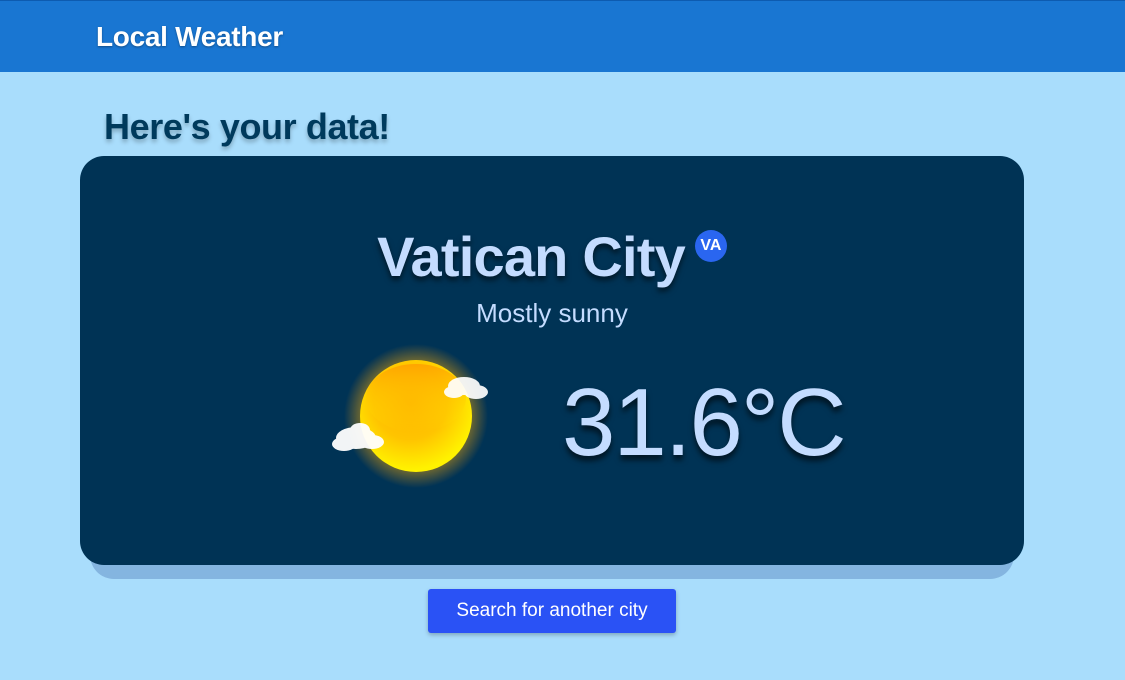 The image size is (1125, 680). I want to click on temperature-readout: 31.6°C, so click(704, 422).